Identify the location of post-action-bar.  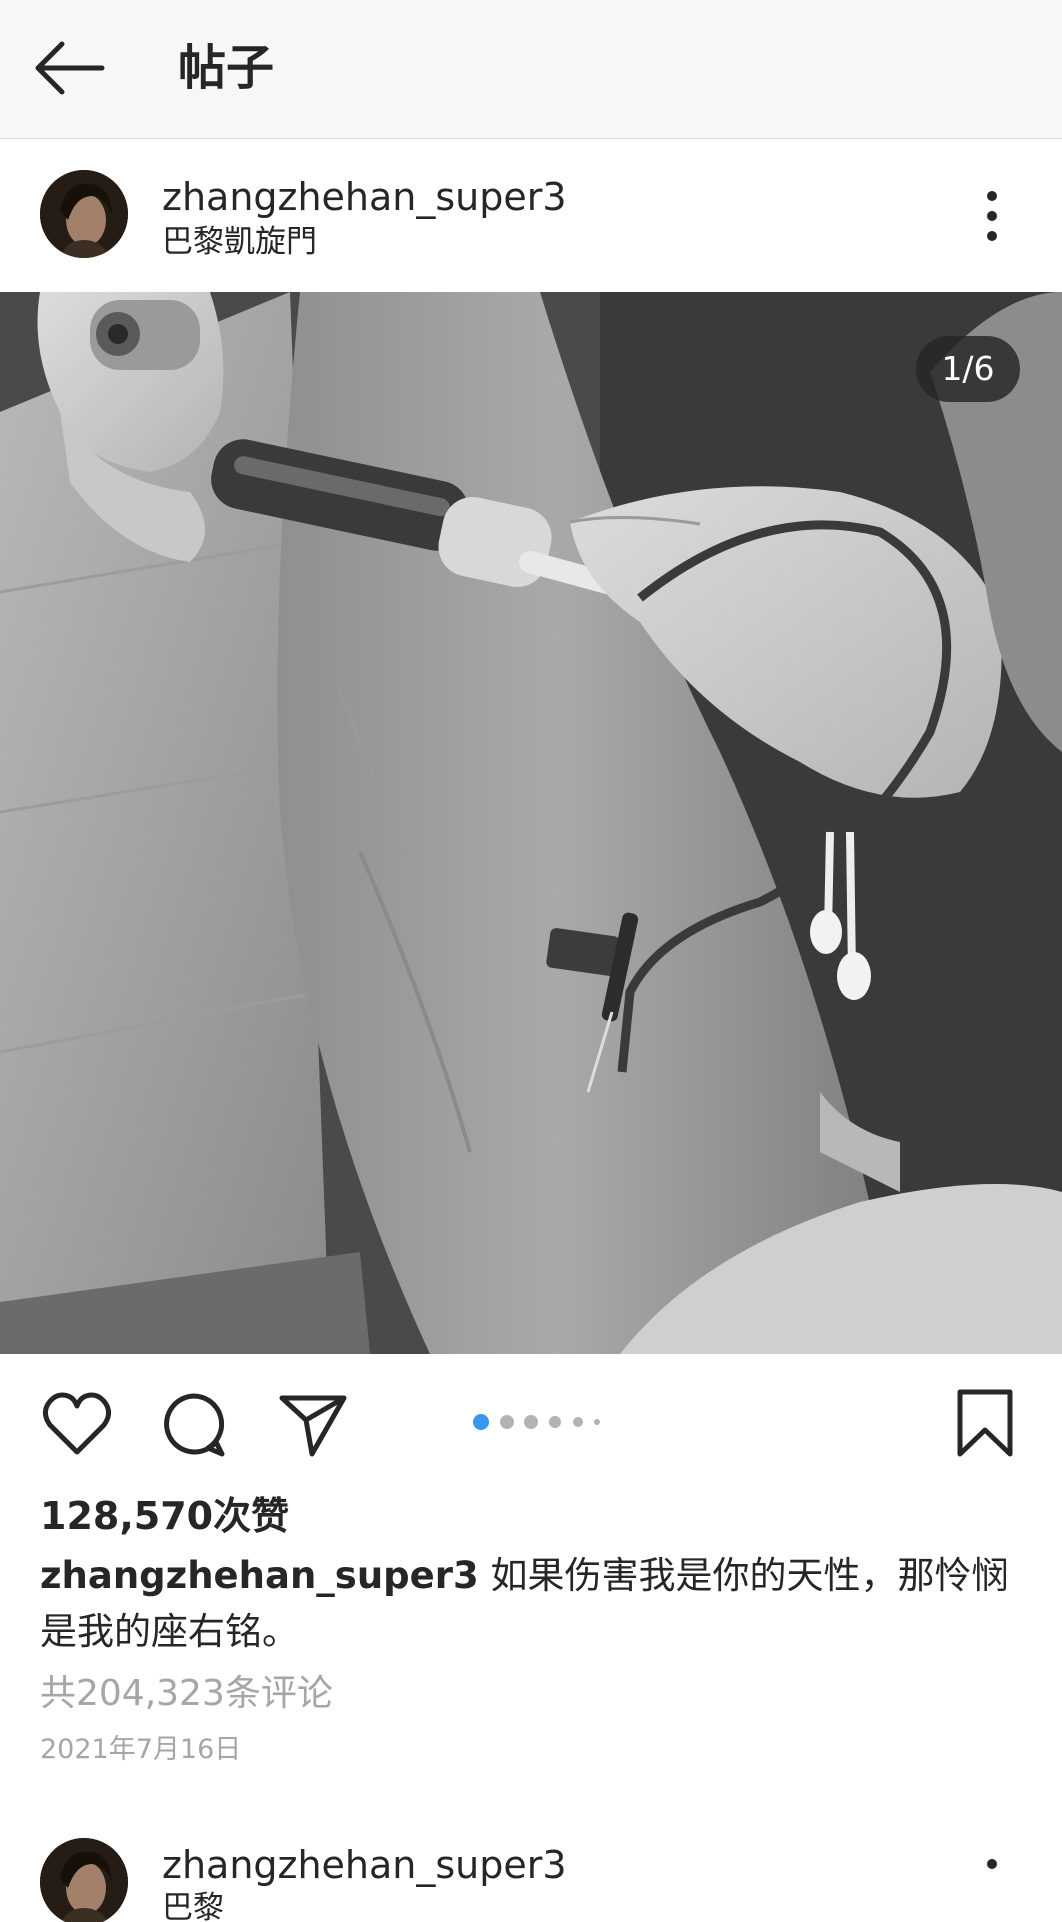
(531, 1419).